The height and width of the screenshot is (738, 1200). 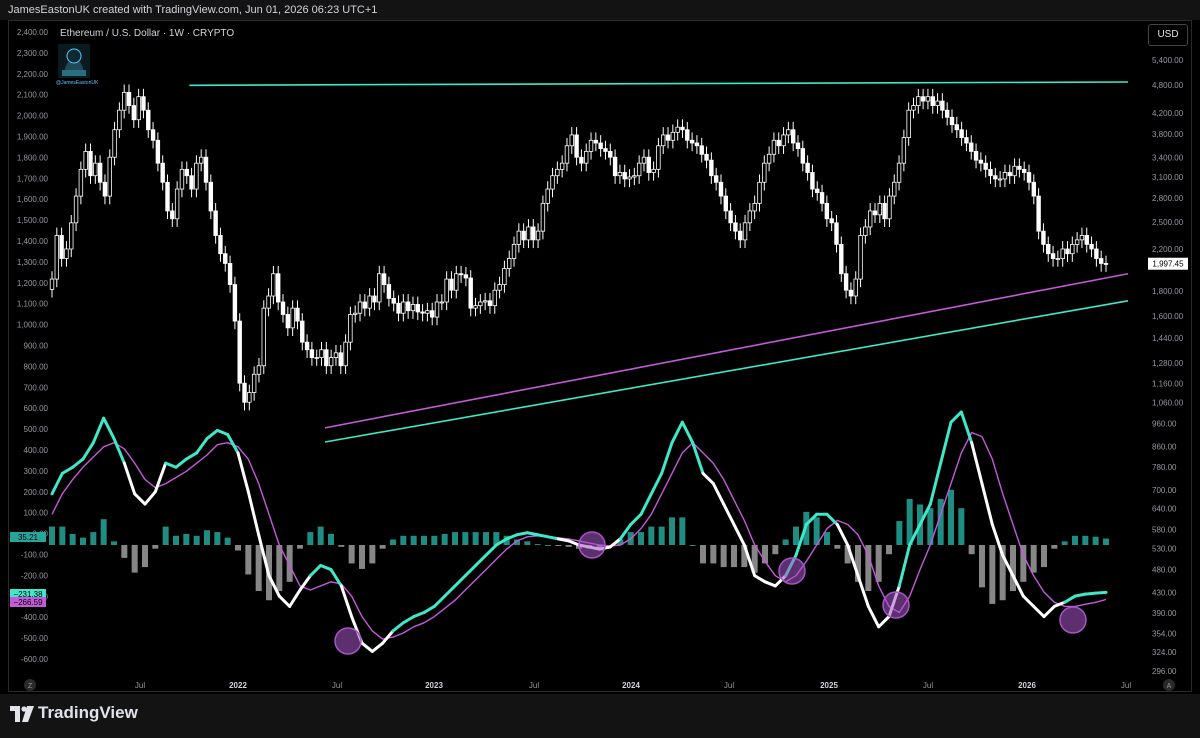 I want to click on left-axis-tick: 900.00, so click(x=36, y=346).